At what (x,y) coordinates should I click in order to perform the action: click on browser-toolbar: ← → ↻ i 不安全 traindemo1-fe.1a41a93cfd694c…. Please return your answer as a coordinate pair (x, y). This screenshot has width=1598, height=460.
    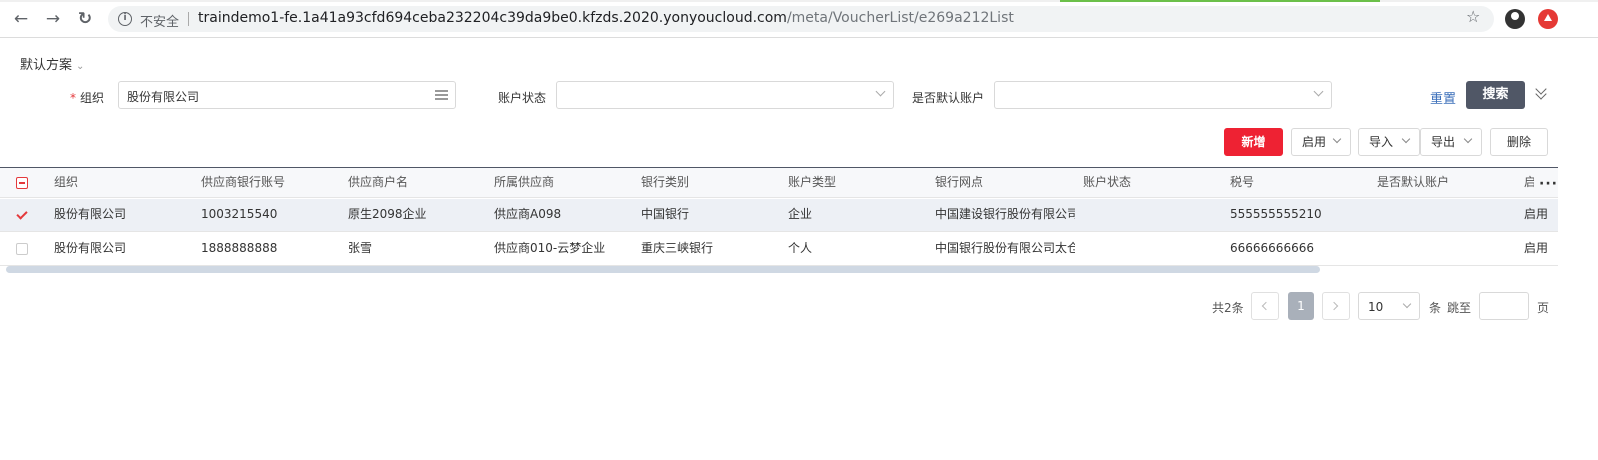
    Looking at the image, I should click on (799, 19).